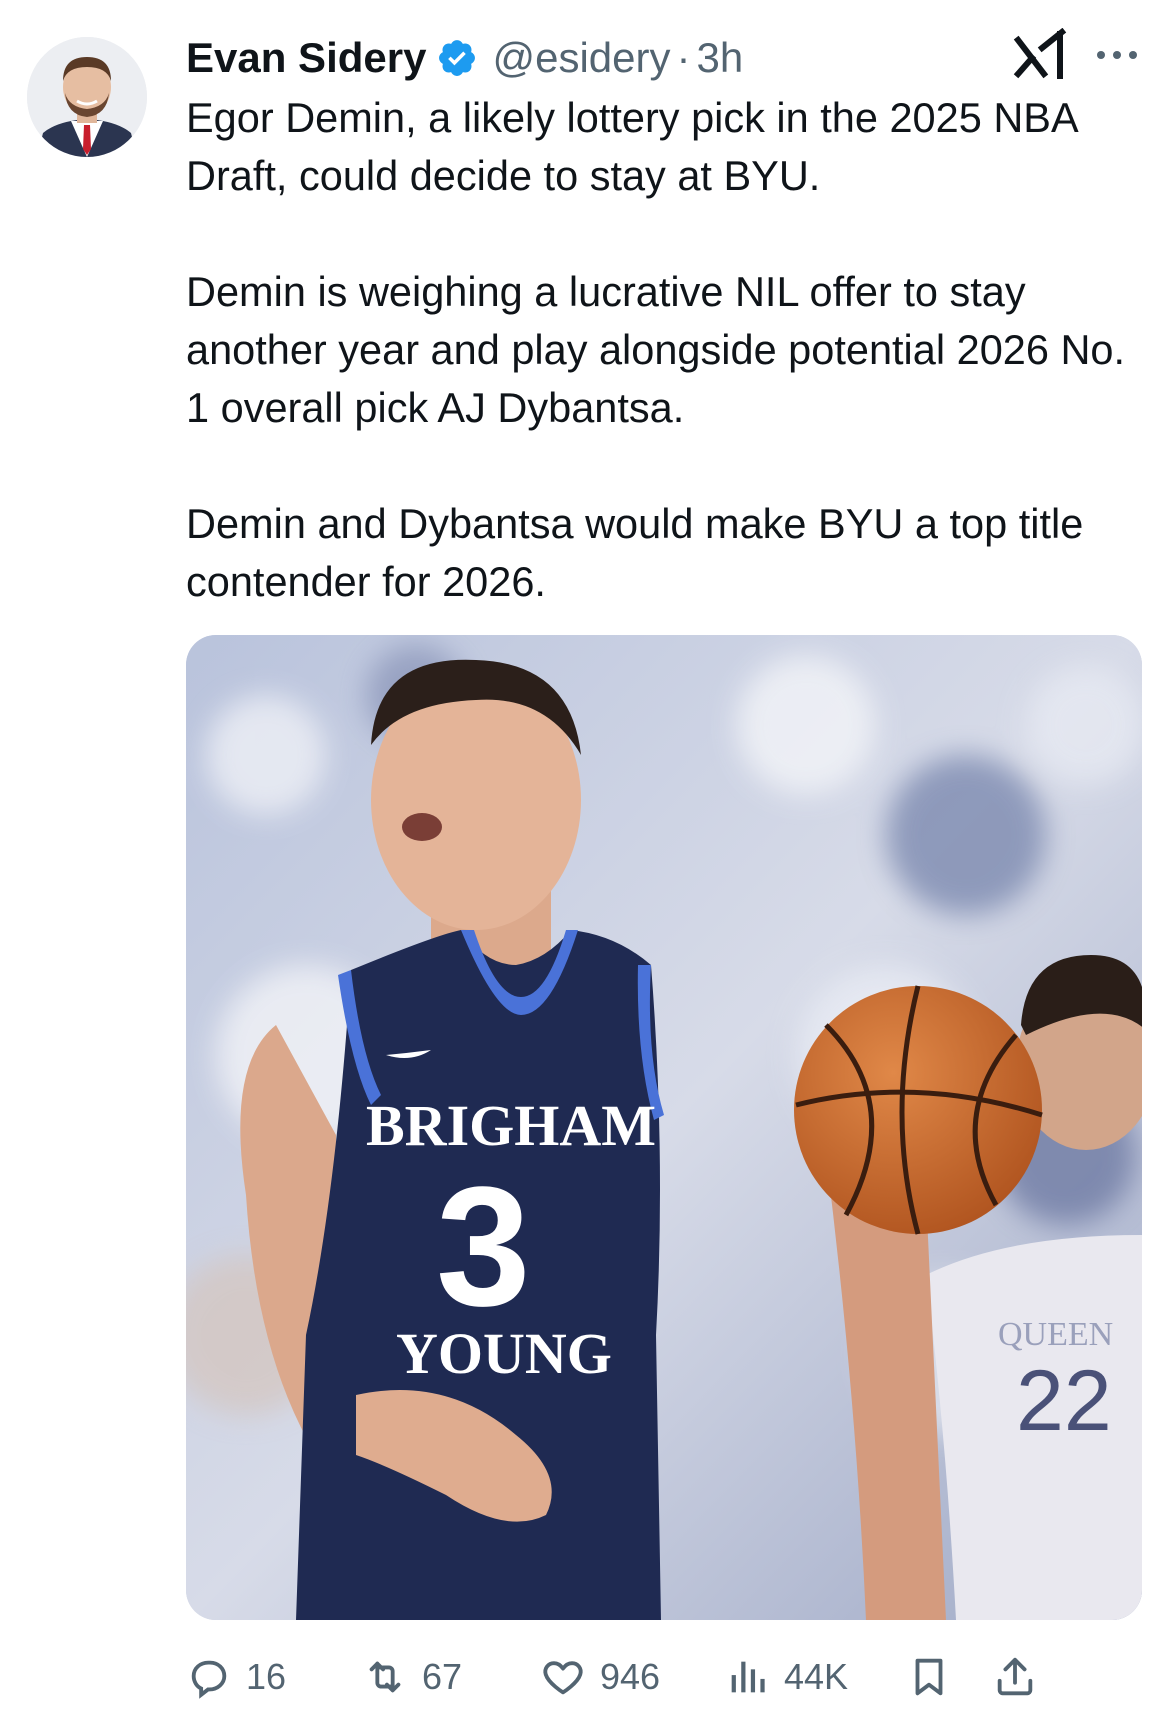 The height and width of the screenshot is (1720, 1170). I want to click on share-icon, so click(1015, 1676).